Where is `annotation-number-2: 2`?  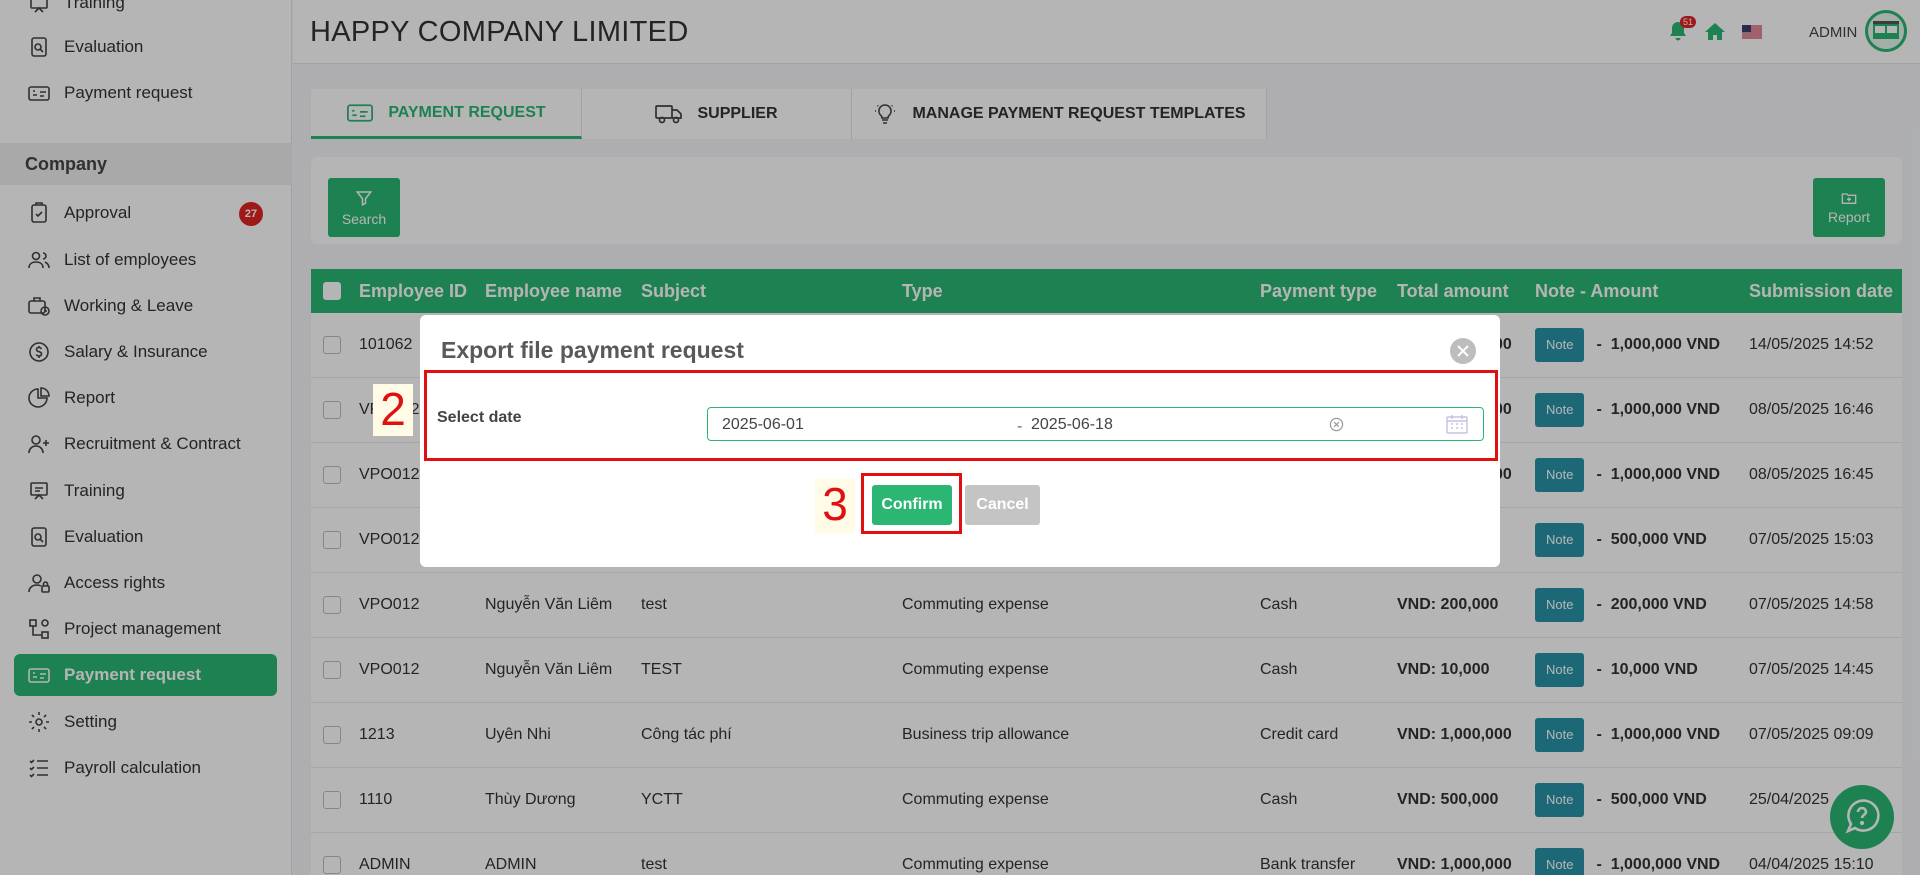
annotation-number-2: 2 is located at coordinates (393, 410).